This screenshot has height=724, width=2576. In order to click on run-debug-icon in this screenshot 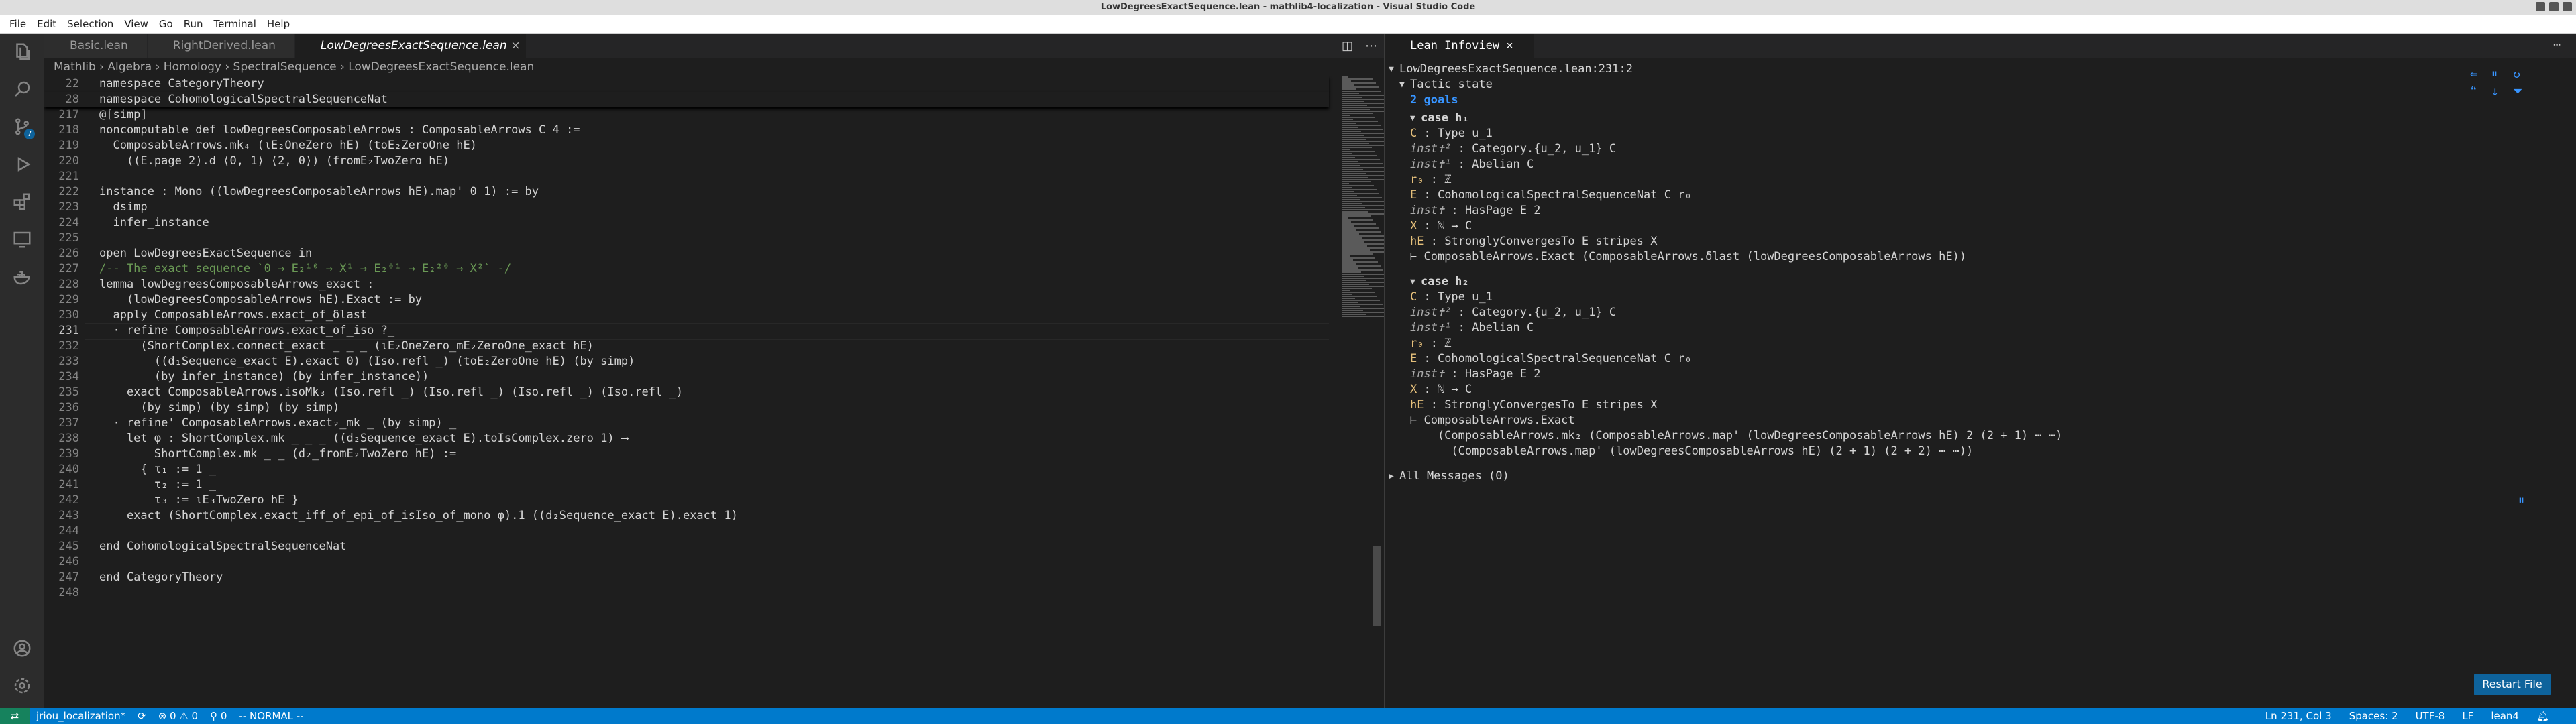, I will do `click(22, 164)`.